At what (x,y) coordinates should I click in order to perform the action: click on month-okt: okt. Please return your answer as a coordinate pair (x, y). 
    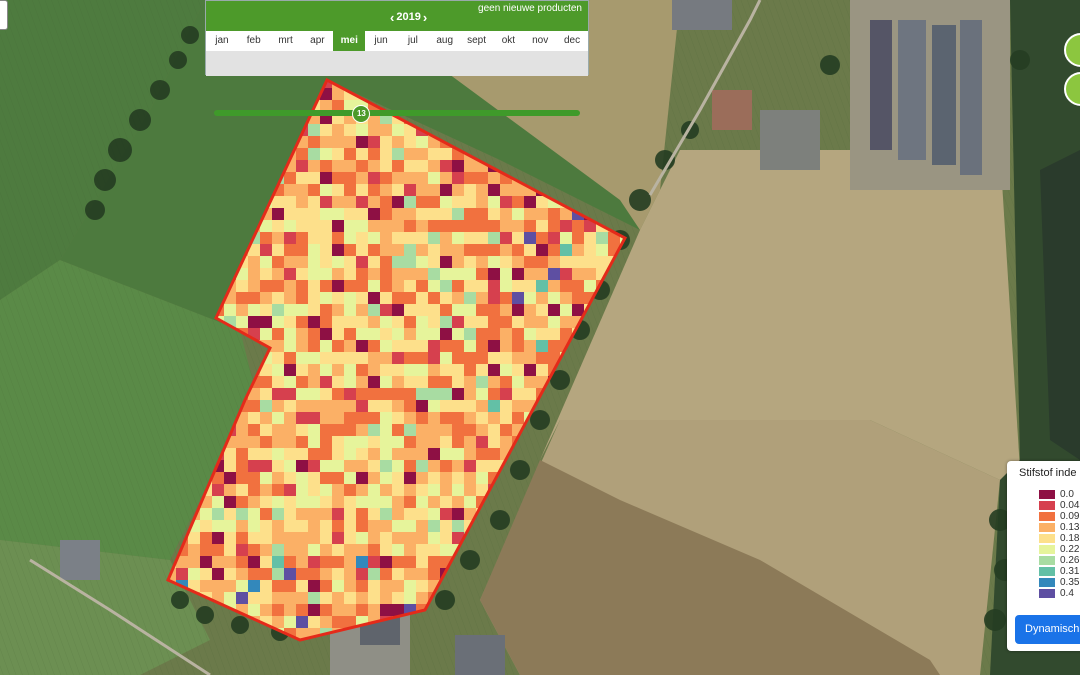
    Looking at the image, I should click on (508, 41).